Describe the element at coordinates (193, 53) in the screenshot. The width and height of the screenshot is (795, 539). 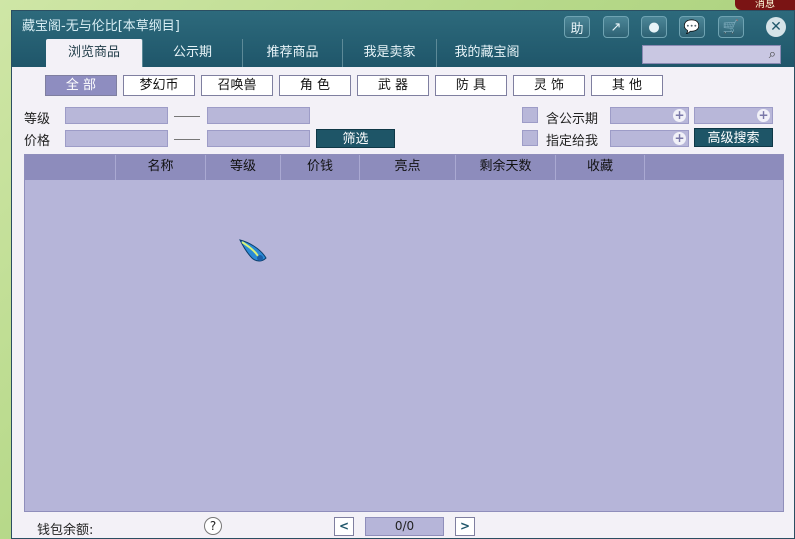
I see `tab-public-period: 公示期` at that location.